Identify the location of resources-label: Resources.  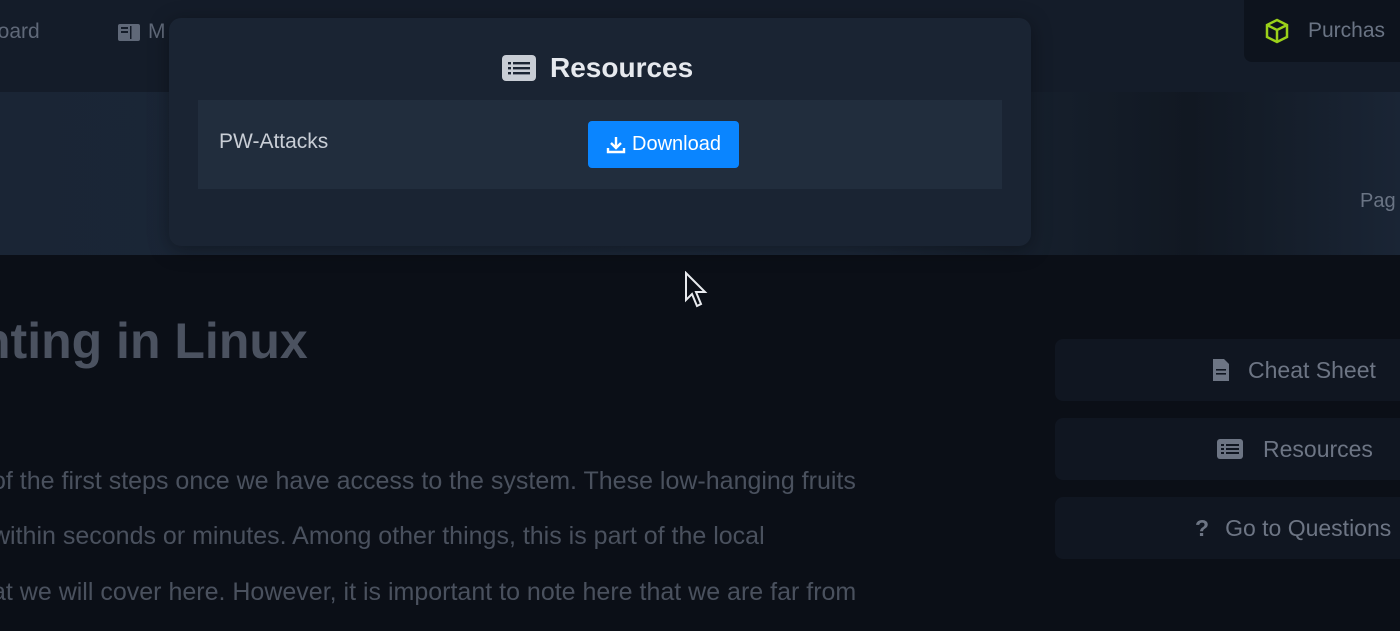
(1318, 448).